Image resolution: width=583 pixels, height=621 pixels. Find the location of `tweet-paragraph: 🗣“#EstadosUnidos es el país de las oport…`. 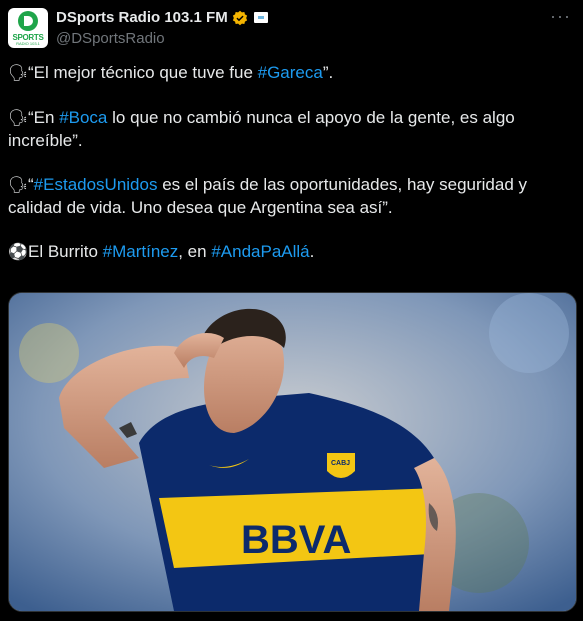

tweet-paragraph: 🗣“#EstadosUnidos es el país de las oport… is located at coordinates (270, 196).